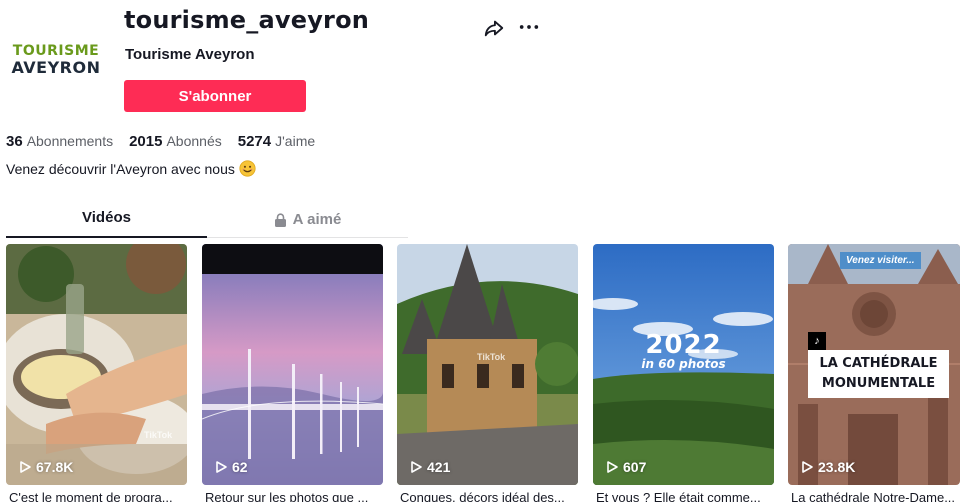 The image size is (960, 502). I want to click on video-views-count: 62, so click(240, 467).